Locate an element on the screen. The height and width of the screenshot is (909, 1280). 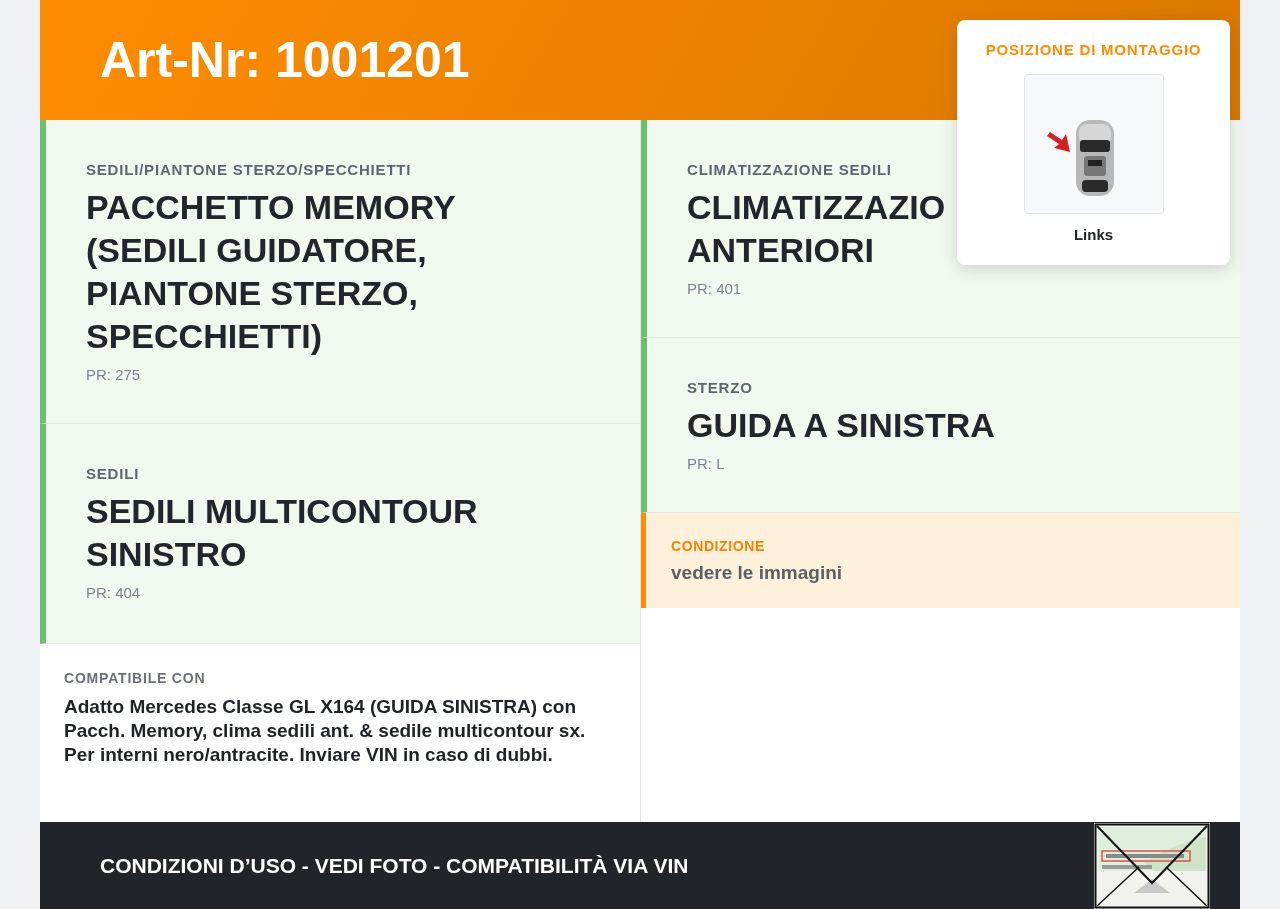
pr-code: PR: 275 is located at coordinates (114, 374).